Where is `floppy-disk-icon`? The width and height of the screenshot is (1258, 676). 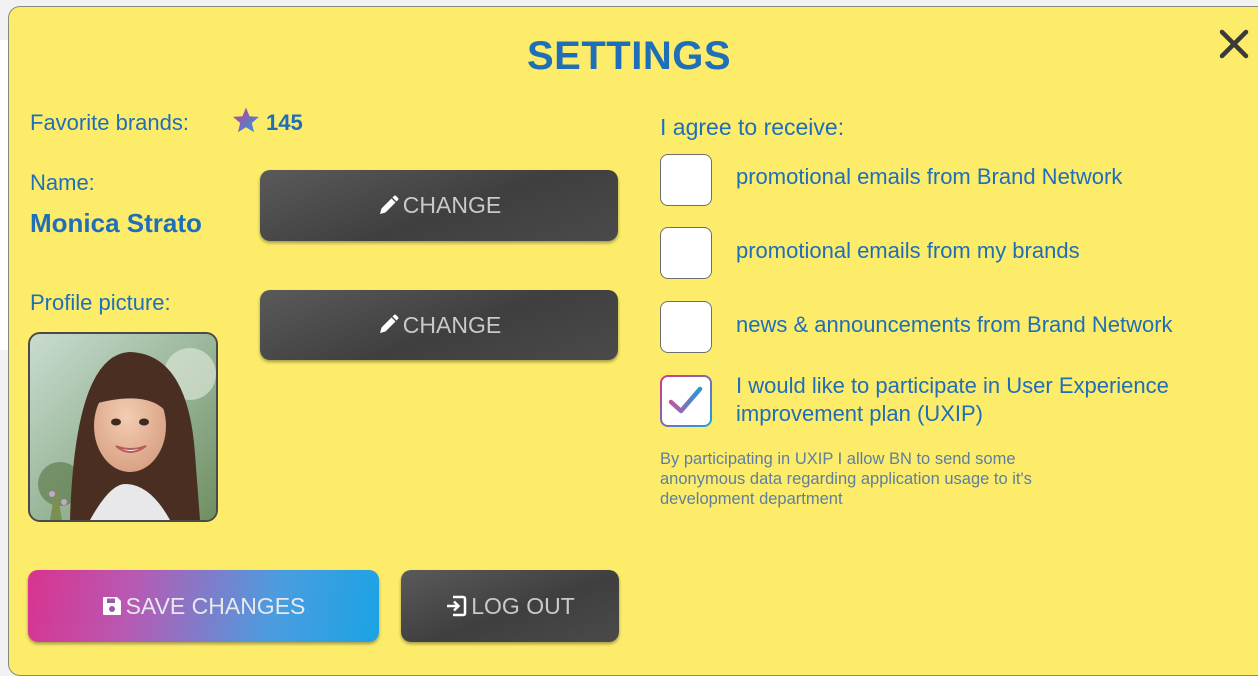 floppy-disk-icon is located at coordinates (111, 606).